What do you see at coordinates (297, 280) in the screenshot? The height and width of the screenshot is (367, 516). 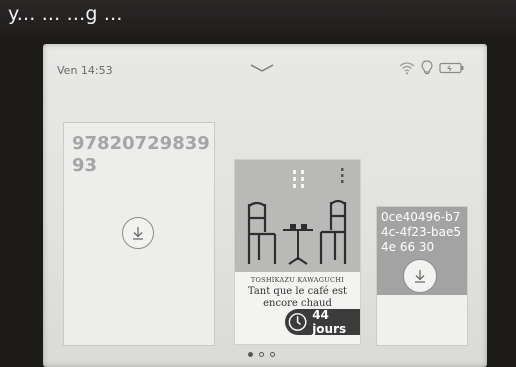 I see `book-author: TOSHIKAZU KAWAGUCHI` at bounding box center [297, 280].